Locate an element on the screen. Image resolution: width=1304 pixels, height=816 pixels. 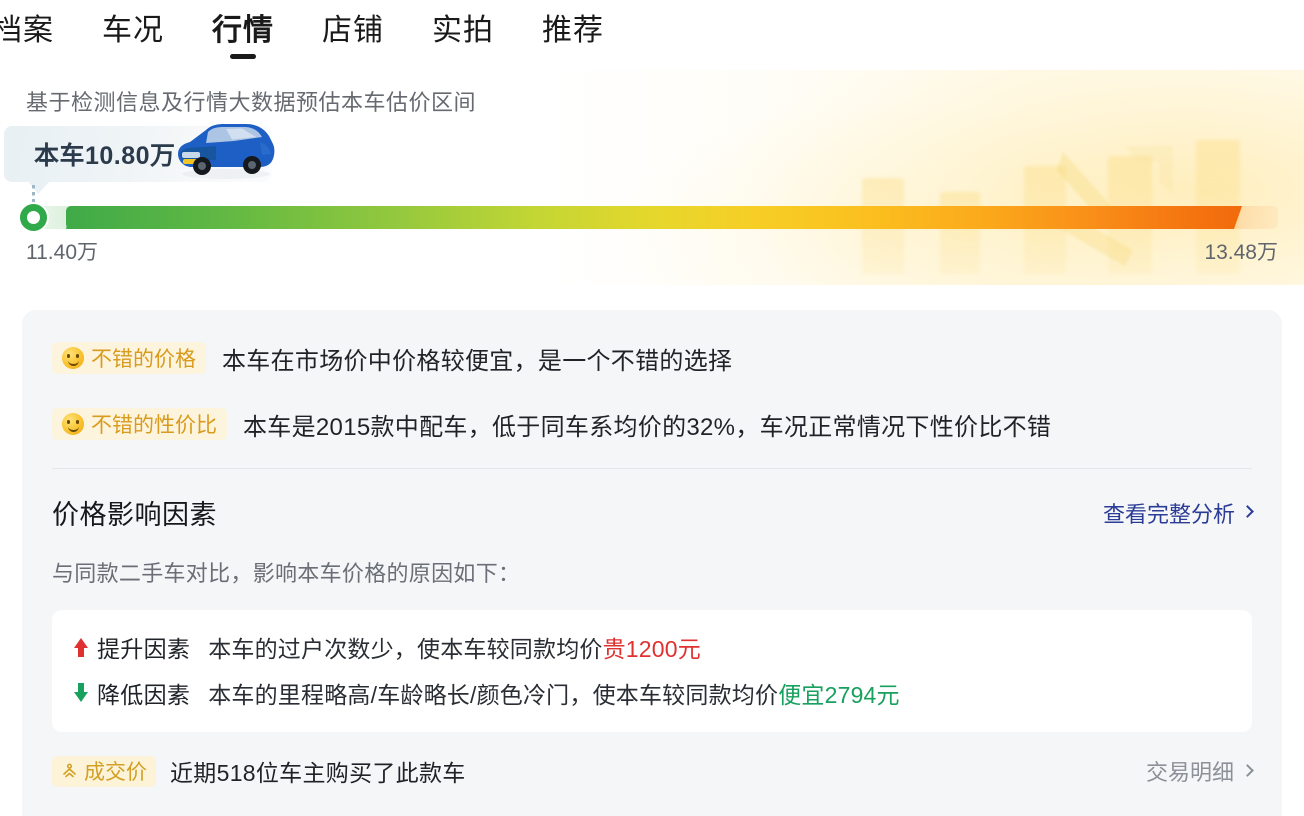
factor-label: 提升因素 is located at coordinates (144, 649).